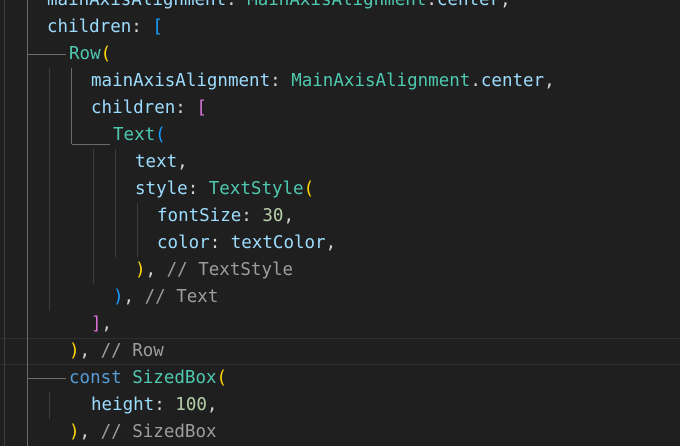  I want to click on code-line-content: const SizedBox(, so click(148, 378).